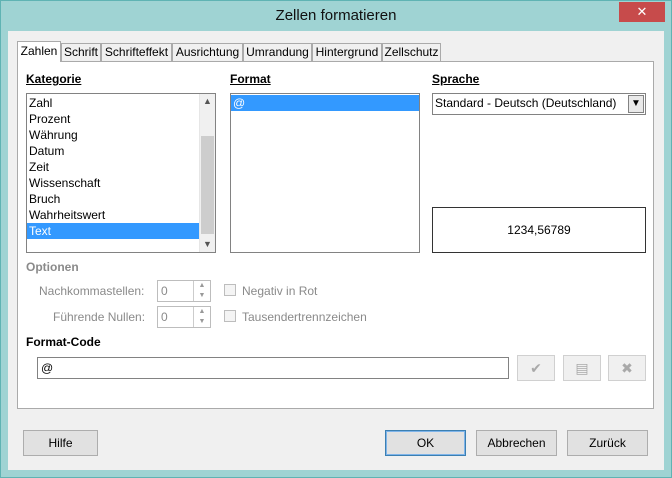 The height and width of the screenshot is (478, 672). What do you see at coordinates (113, 199) in the screenshot?
I see `list-item: Bruch` at bounding box center [113, 199].